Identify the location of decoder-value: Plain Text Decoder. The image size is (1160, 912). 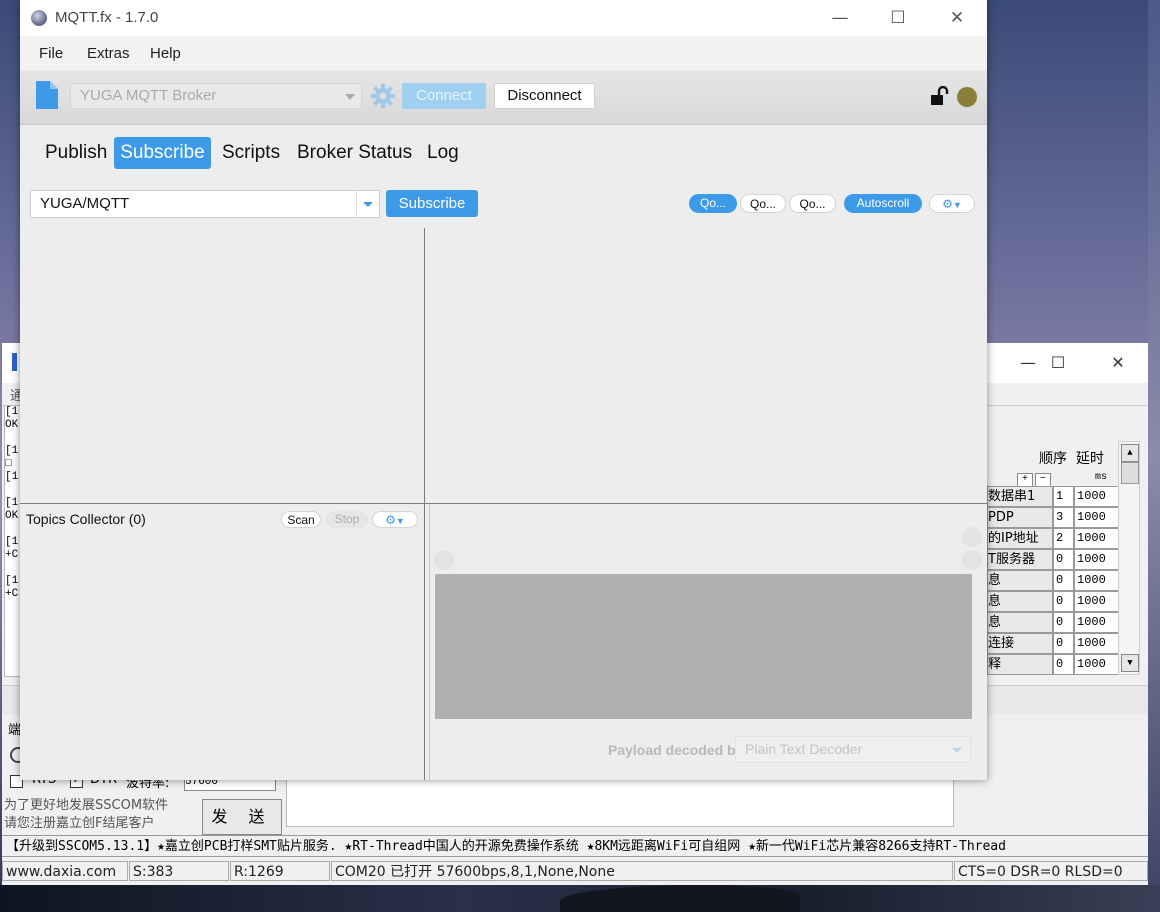
(804, 749).